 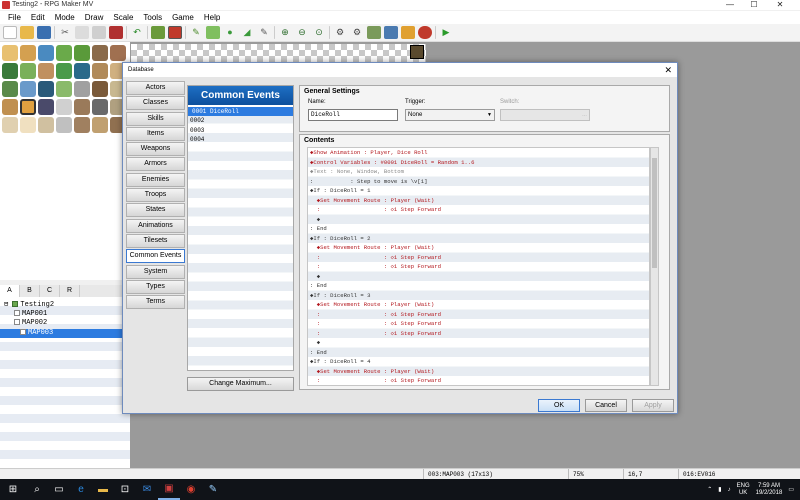 What do you see at coordinates (116, 32) in the screenshot?
I see `delete-icon` at bounding box center [116, 32].